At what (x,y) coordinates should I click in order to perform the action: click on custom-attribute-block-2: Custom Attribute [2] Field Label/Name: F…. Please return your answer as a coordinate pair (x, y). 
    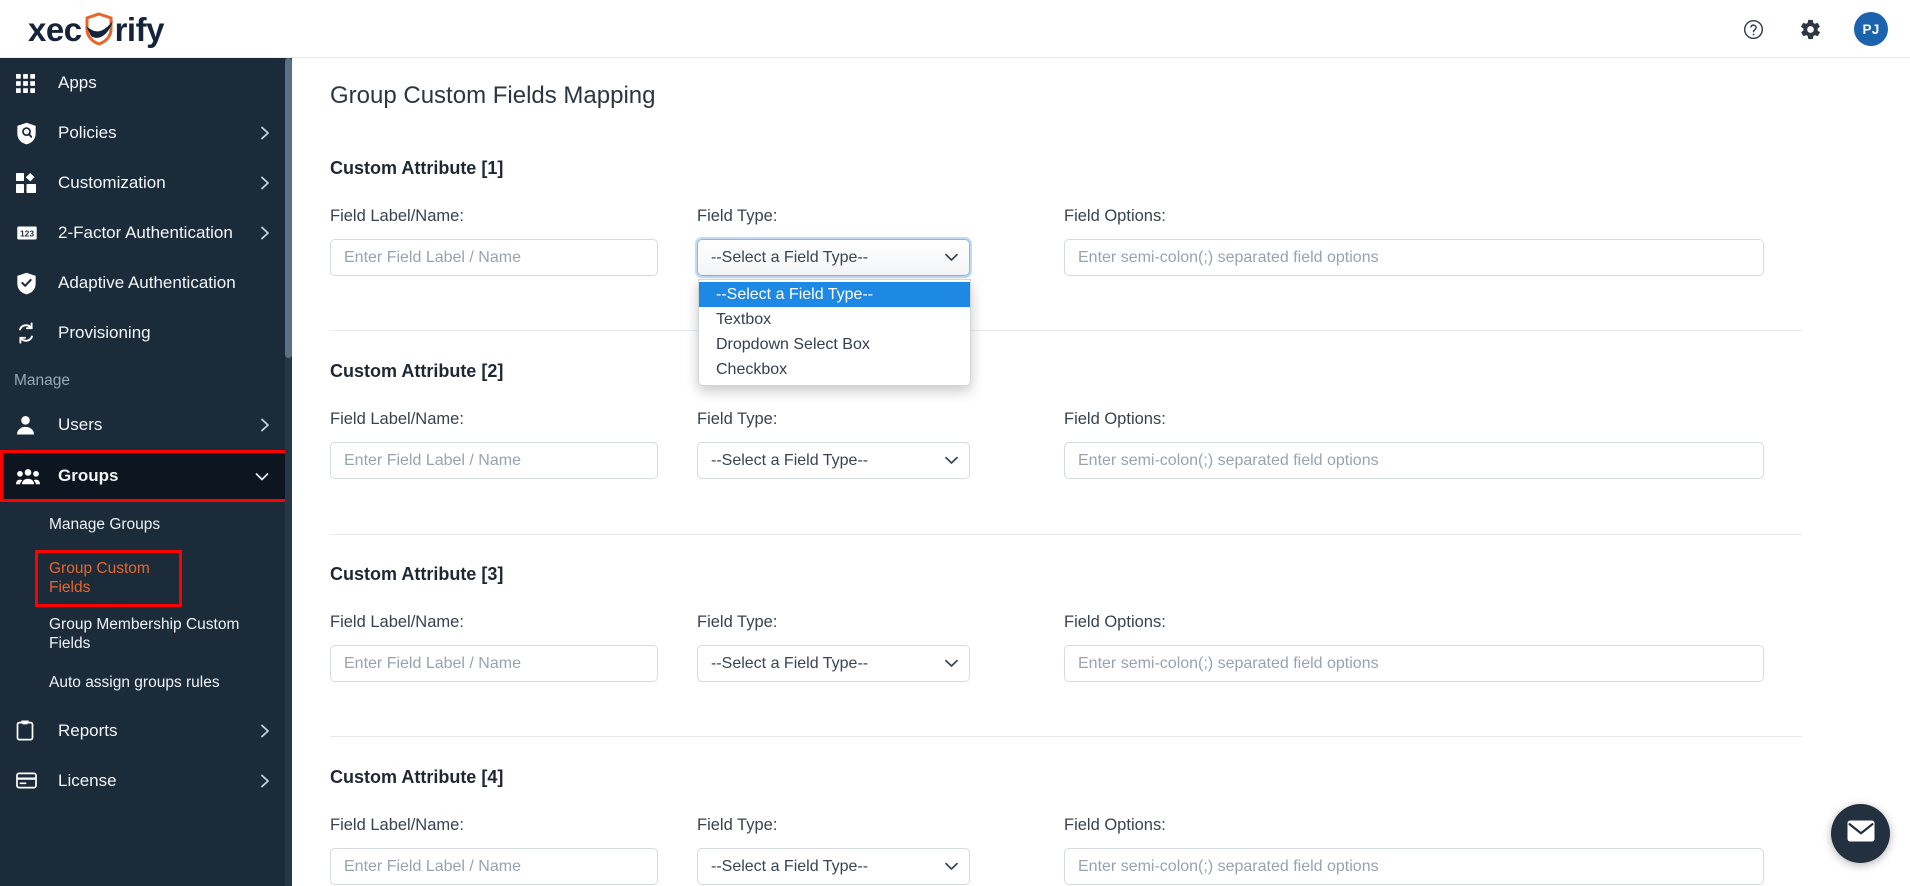
    Looking at the image, I should click on (1080, 420).